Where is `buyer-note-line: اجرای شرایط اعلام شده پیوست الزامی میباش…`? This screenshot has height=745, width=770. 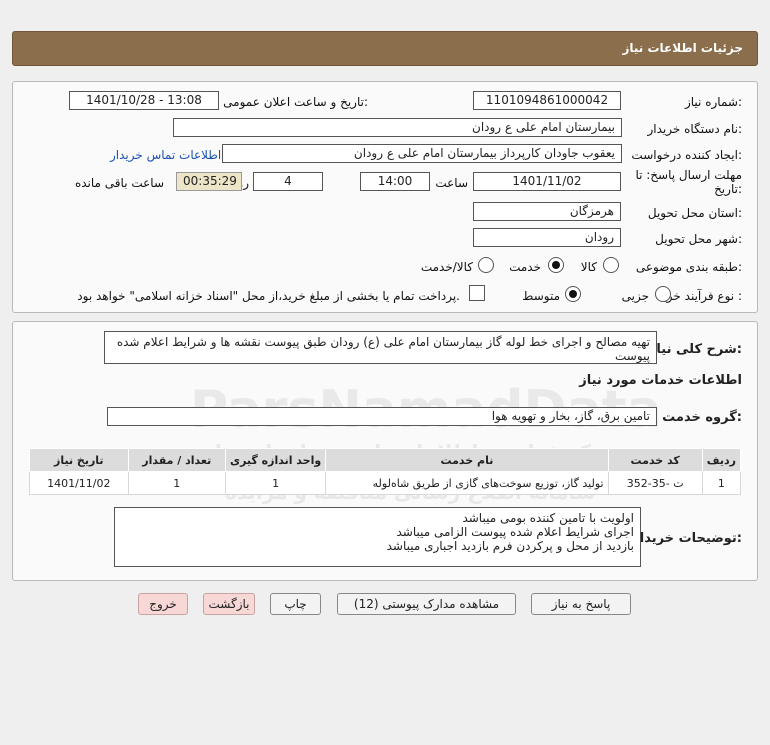
buyer-note-line: اجرای شرایط اعلام شده پیوست الزامی میباش… is located at coordinates (515, 532).